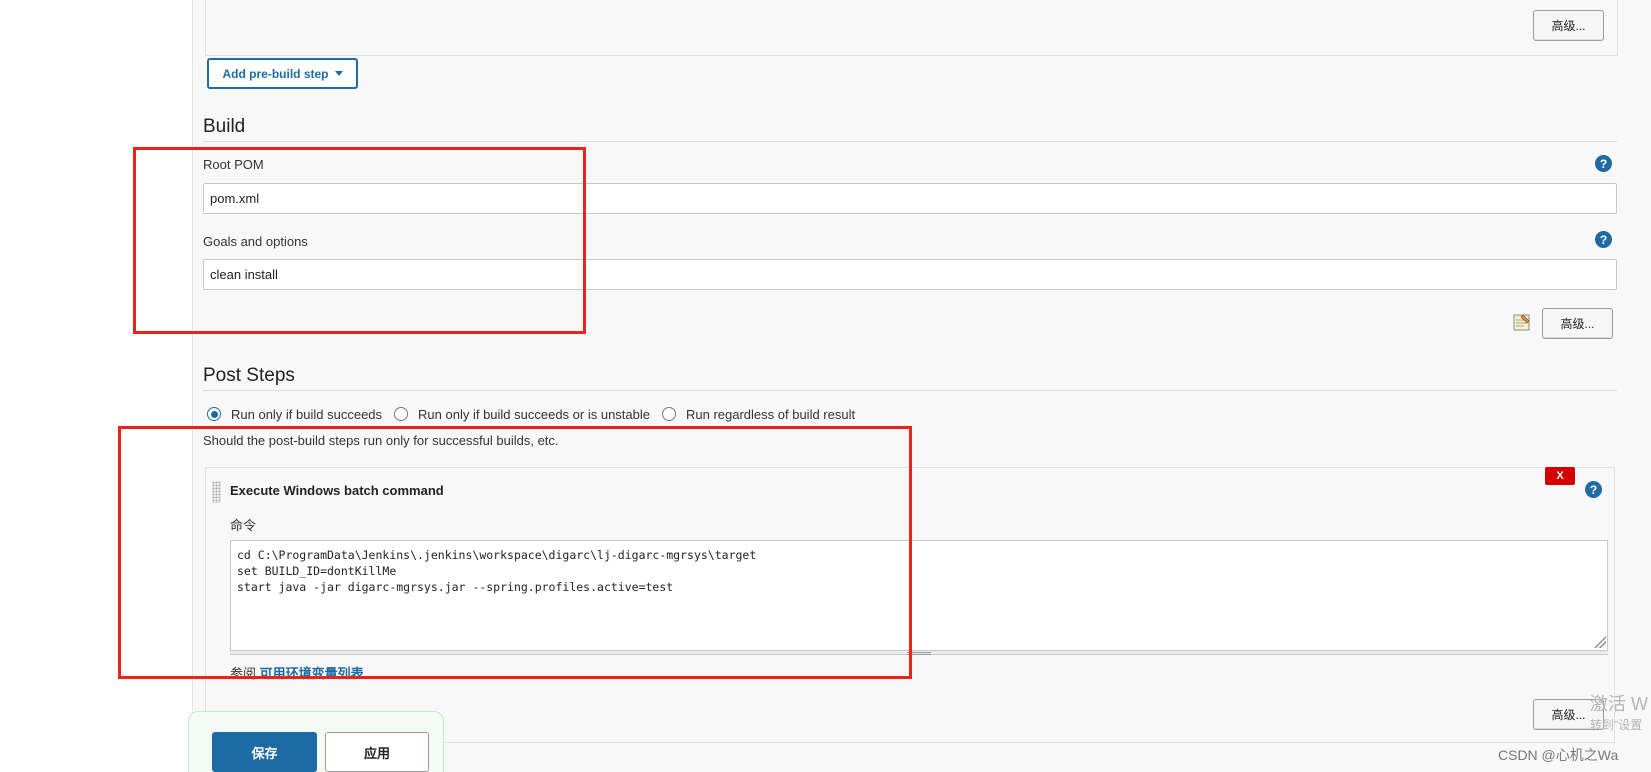  Describe the element at coordinates (1616, 725) in the screenshot. I see `windows-activation-sub: 转到"设置` at that location.